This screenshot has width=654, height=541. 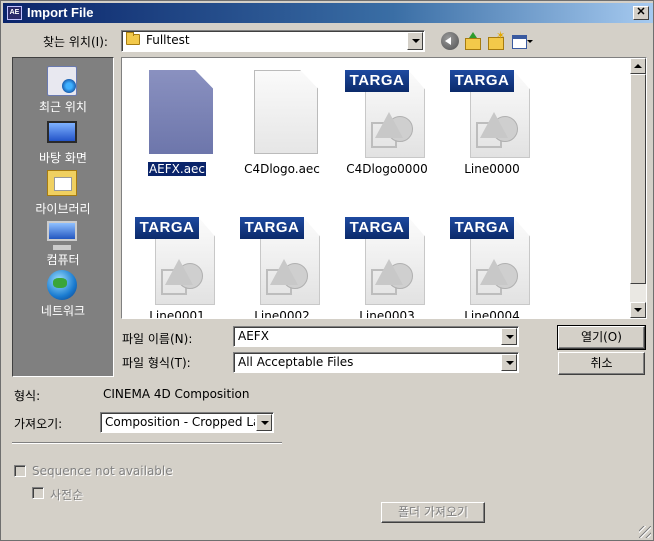 What do you see at coordinates (62, 285) in the screenshot?
I see `network-icon` at bounding box center [62, 285].